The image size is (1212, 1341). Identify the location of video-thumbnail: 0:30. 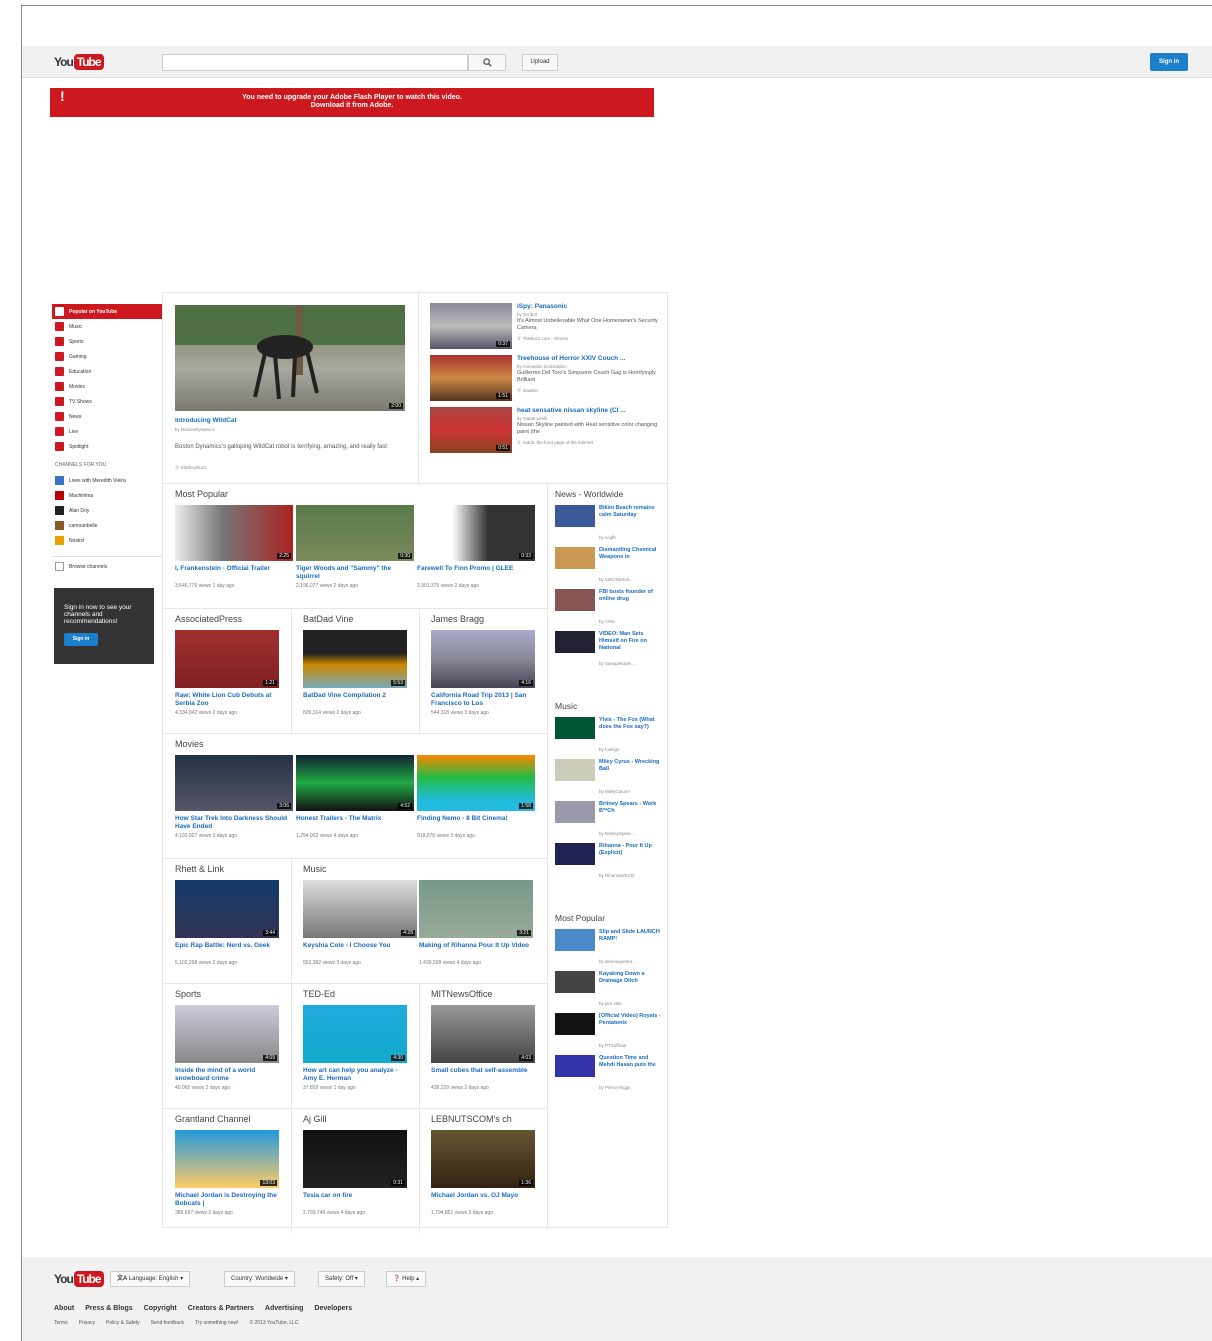
(355, 533).